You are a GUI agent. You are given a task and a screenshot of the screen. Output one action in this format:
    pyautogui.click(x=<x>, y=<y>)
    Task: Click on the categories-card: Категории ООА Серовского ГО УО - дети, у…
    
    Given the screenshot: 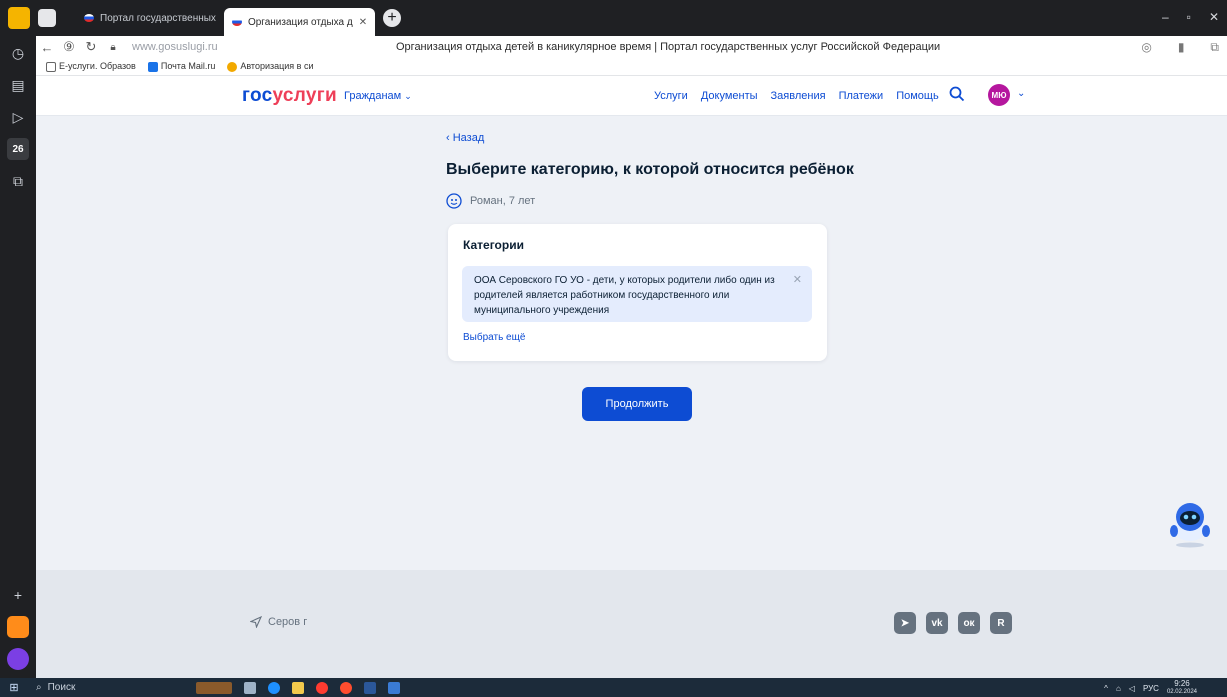 What is the action you would take?
    pyautogui.click(x=637, y=292)
    